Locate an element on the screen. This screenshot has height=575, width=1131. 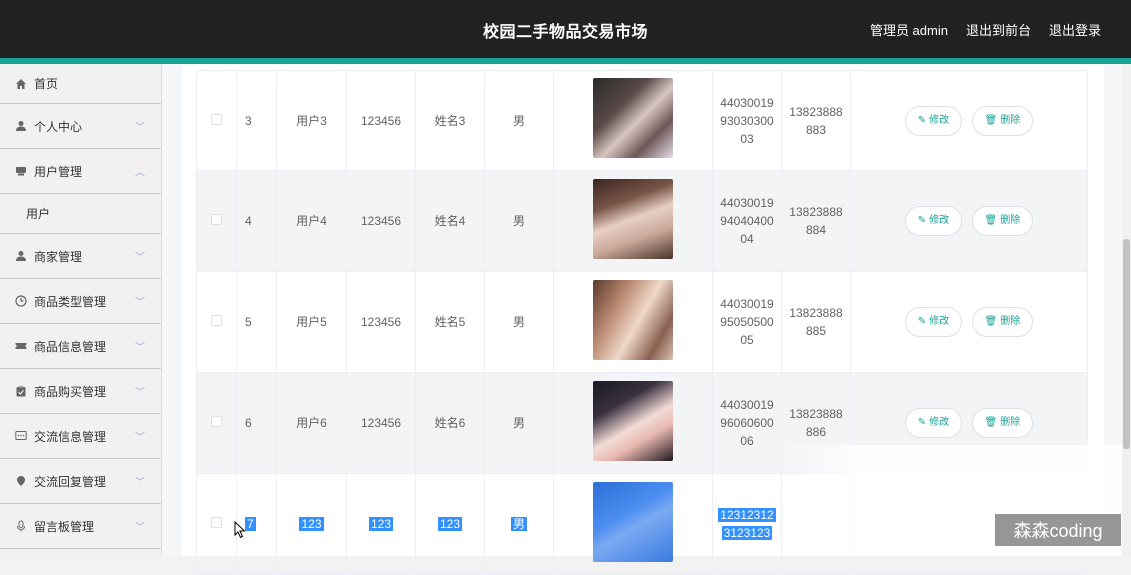
sidebar-item-exchange-reply-management: 交流回复管理 ﹀ is located at coordinates (80, 481).